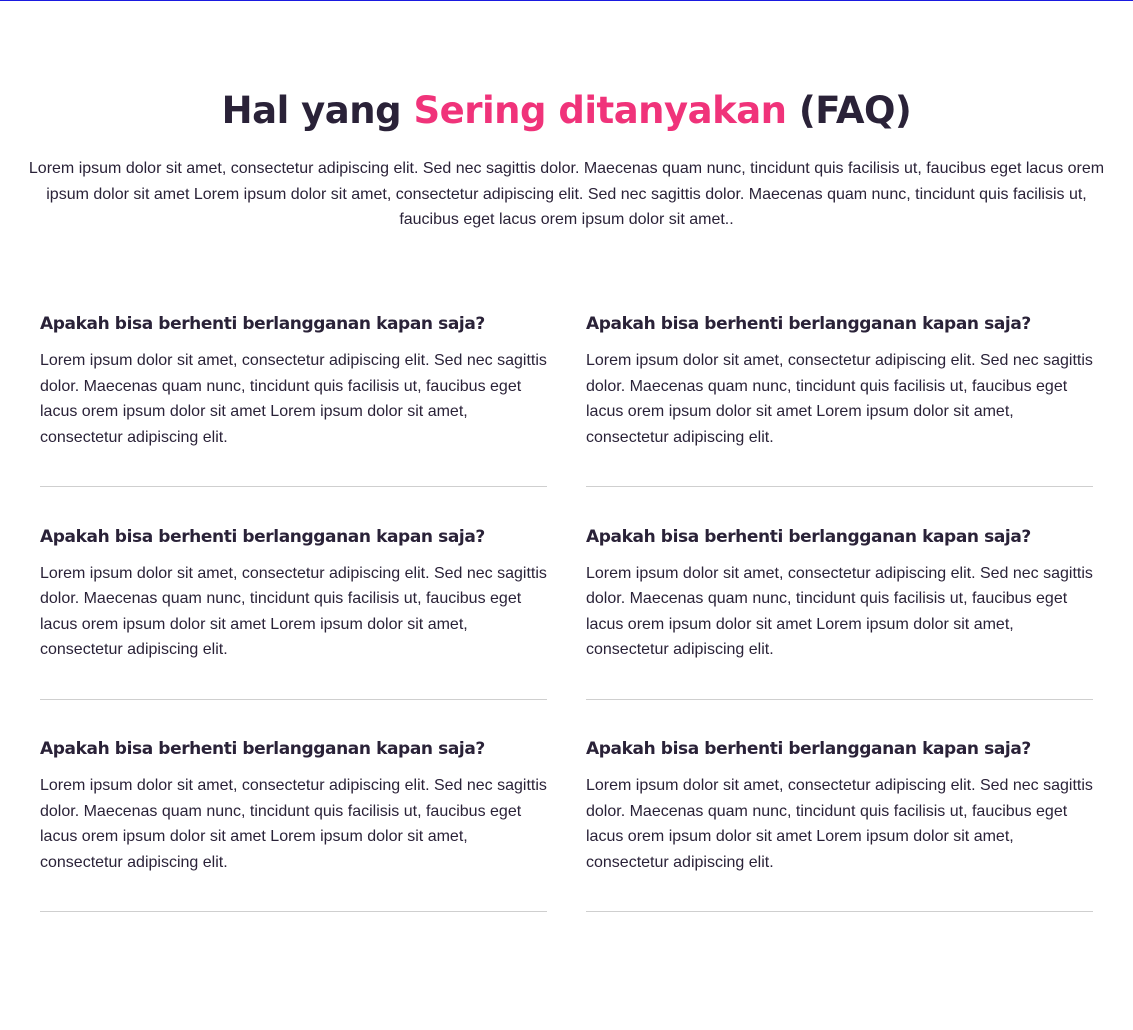 The width and height of the screenshot is (1133, 1030). What do you see at coordinates (849, 110) in the screenshot?
I see `title-suffix: (FAQ)` at bounding box center [849, 110].